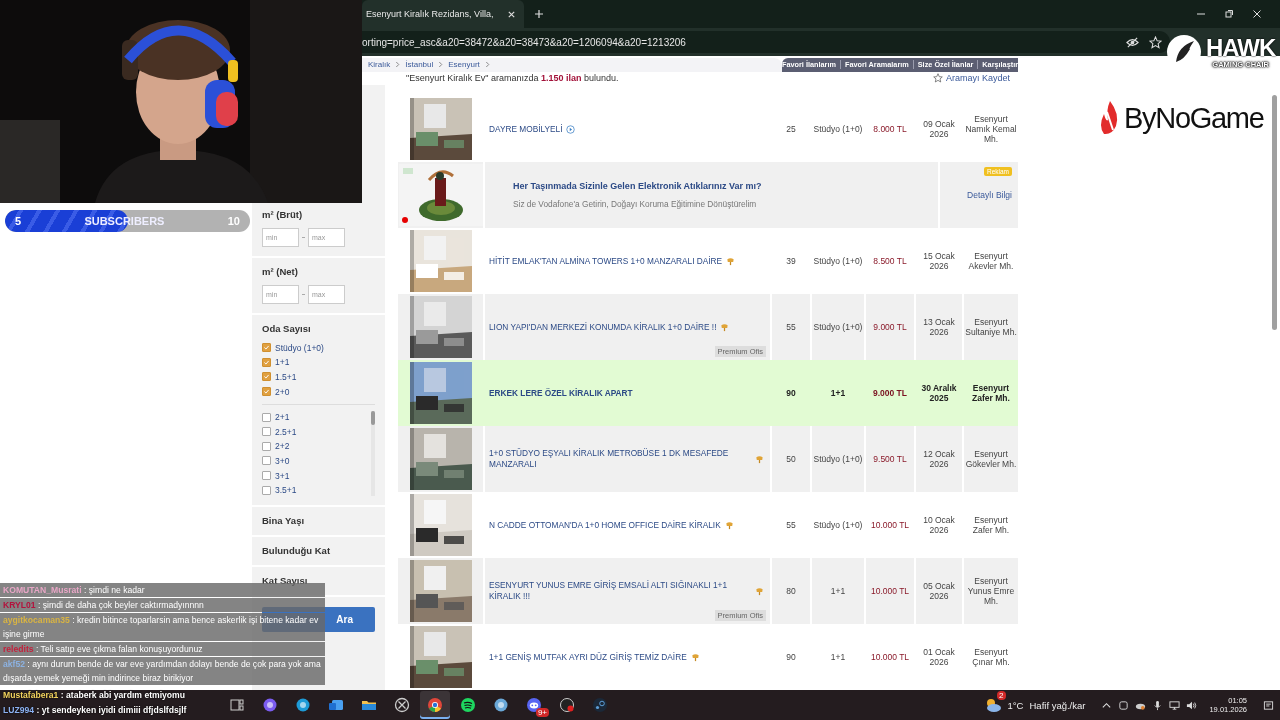  I want to click on eye-slash-icon, so click(1132, 42).